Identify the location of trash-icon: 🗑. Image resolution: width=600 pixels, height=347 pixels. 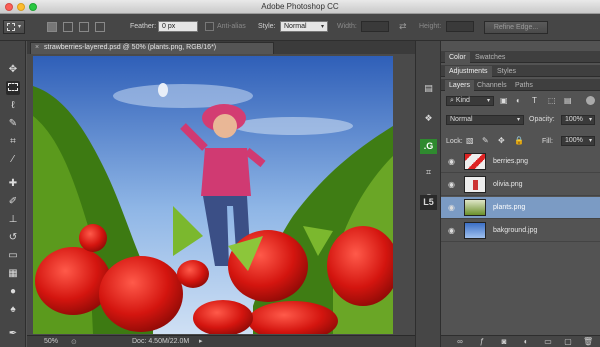
(588, 342).